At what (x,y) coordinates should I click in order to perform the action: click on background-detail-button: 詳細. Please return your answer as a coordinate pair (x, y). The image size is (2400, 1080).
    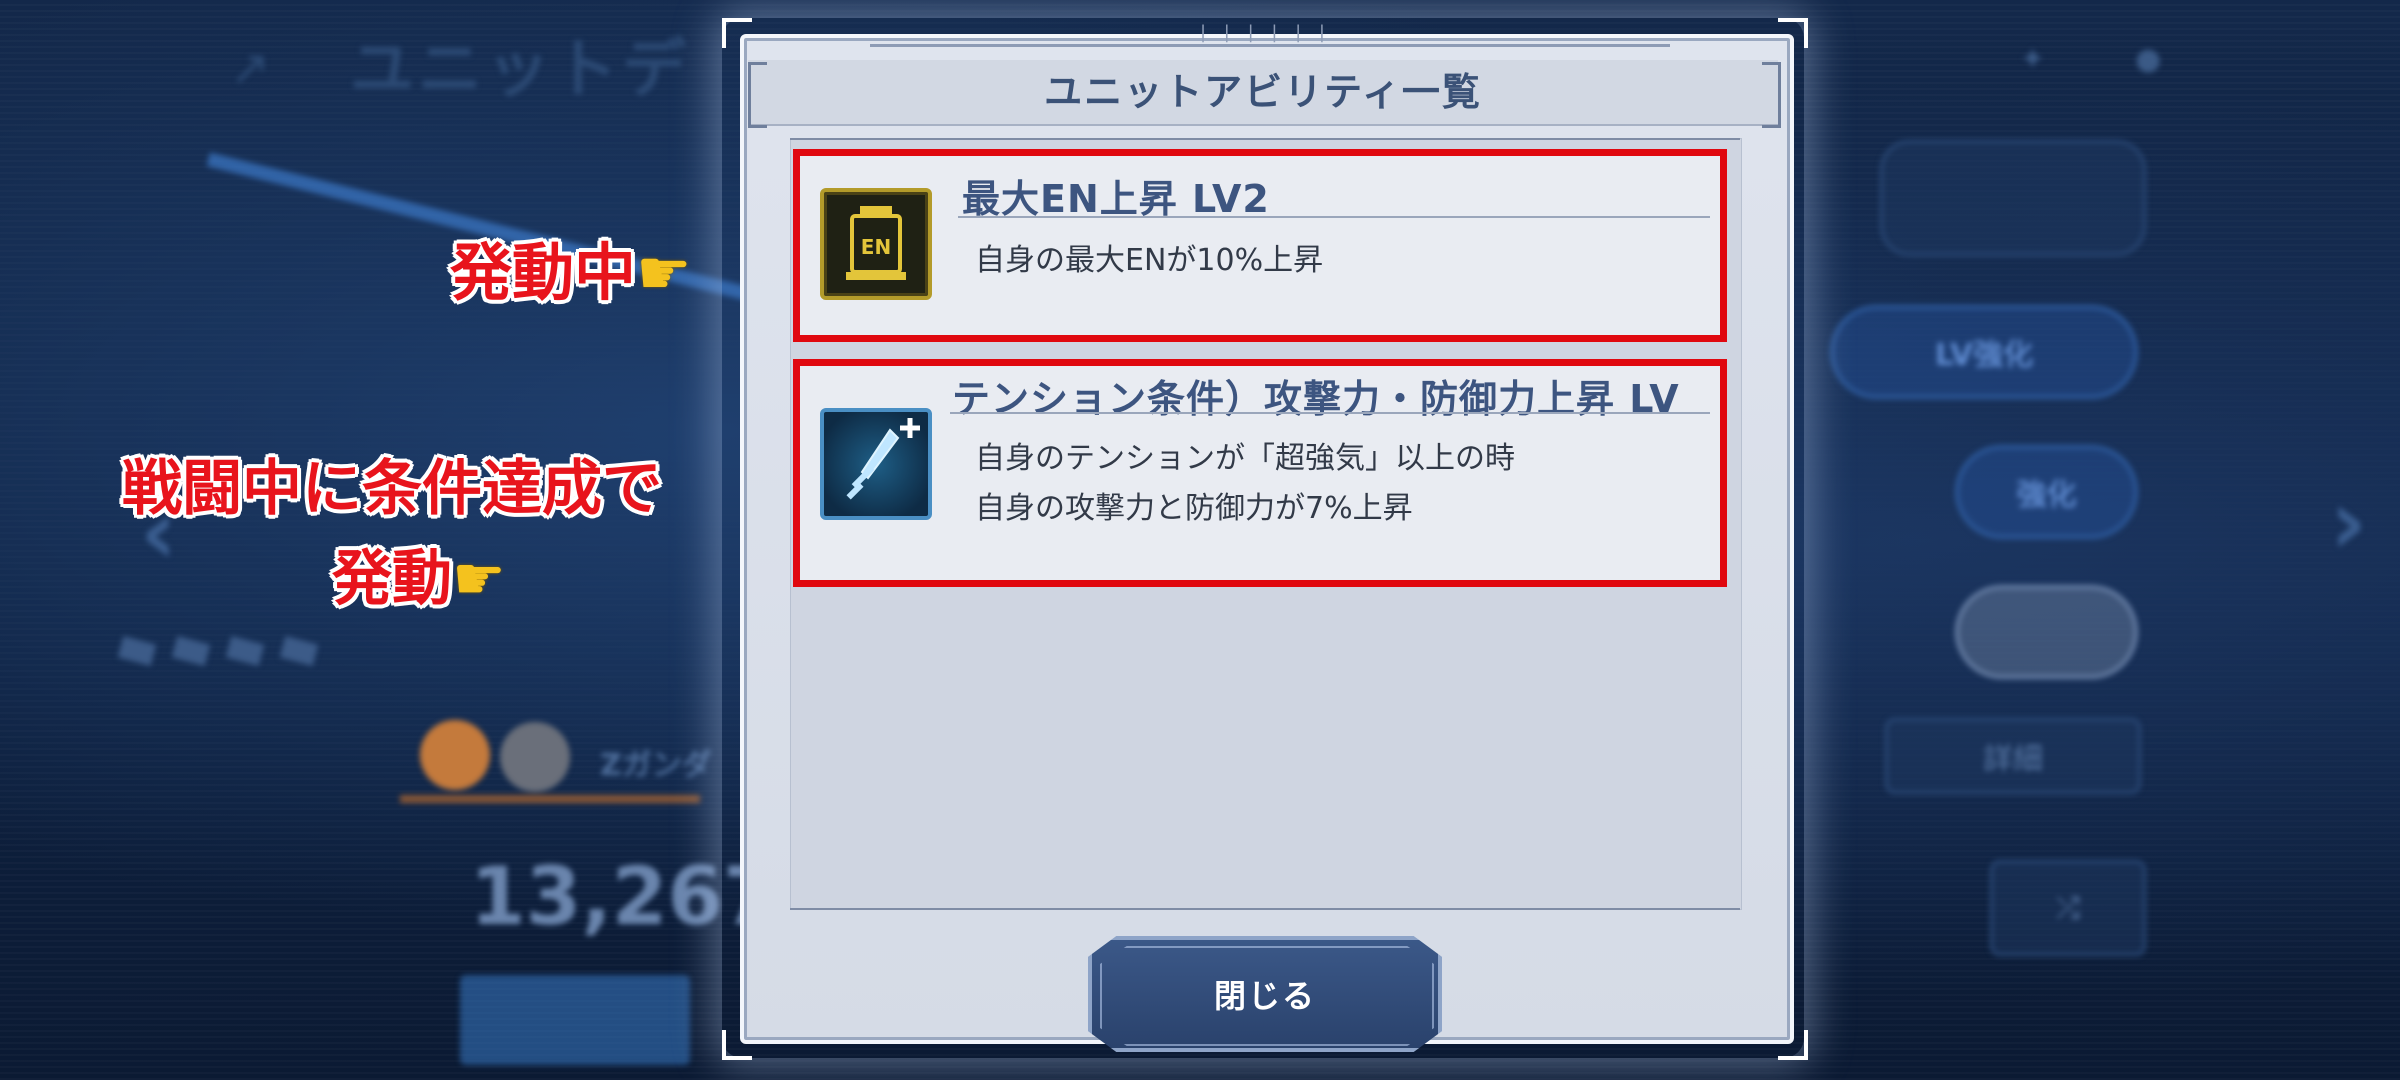
    Looking at the image, I should click on (2013, 756).